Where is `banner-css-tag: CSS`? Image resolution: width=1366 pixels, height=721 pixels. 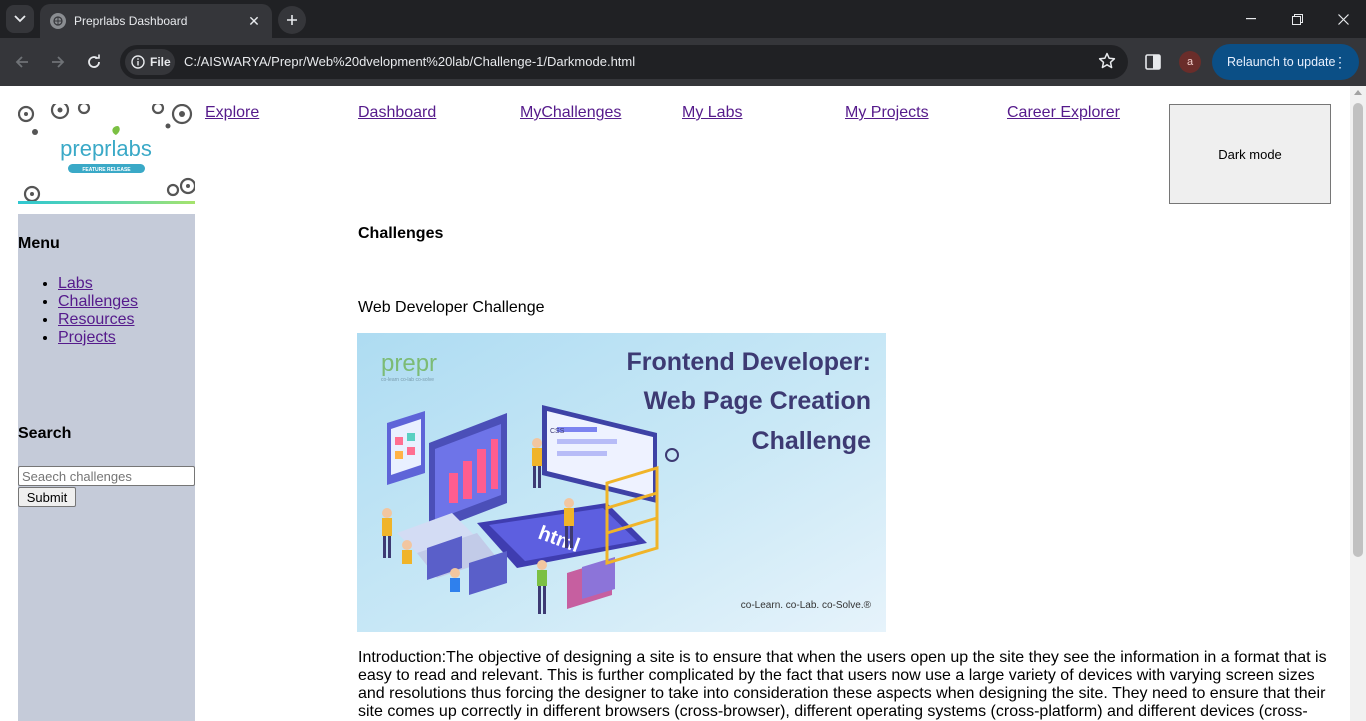
banner-css-tag: CSS is located at coordinates (557, 431).